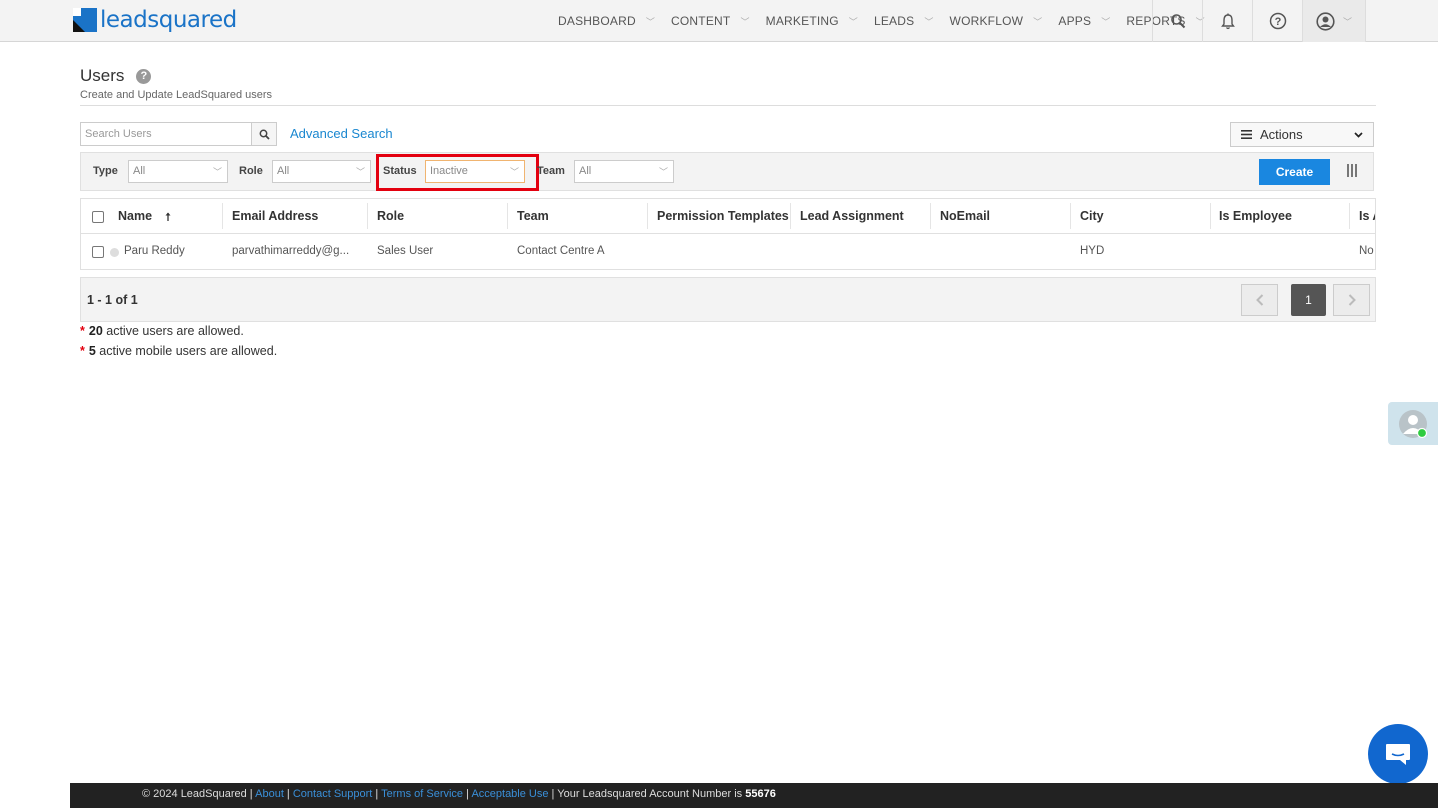 The width and height of the screenshot is (1438, 808). I want to click on agent-avatar-icon, so click(1413, 423).